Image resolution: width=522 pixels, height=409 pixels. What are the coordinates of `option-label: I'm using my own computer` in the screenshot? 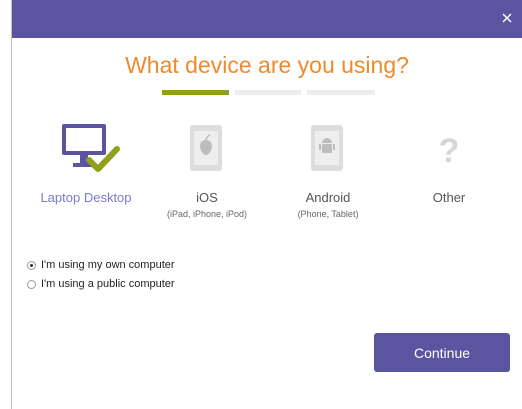 It's located at (108, 265).